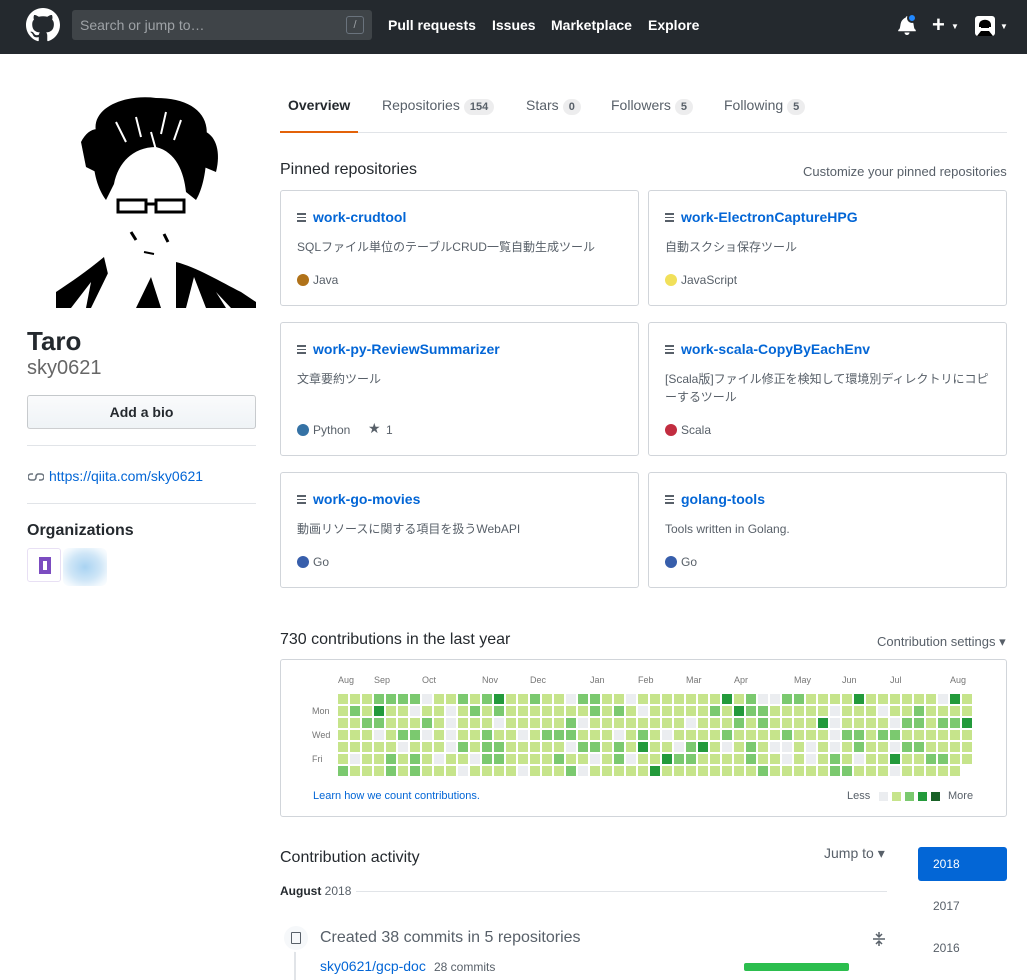 The image size is (1027, 980). Describe the element at coordinates (938, 25) in the screenshot. I see `plus-icon: +` at that location.